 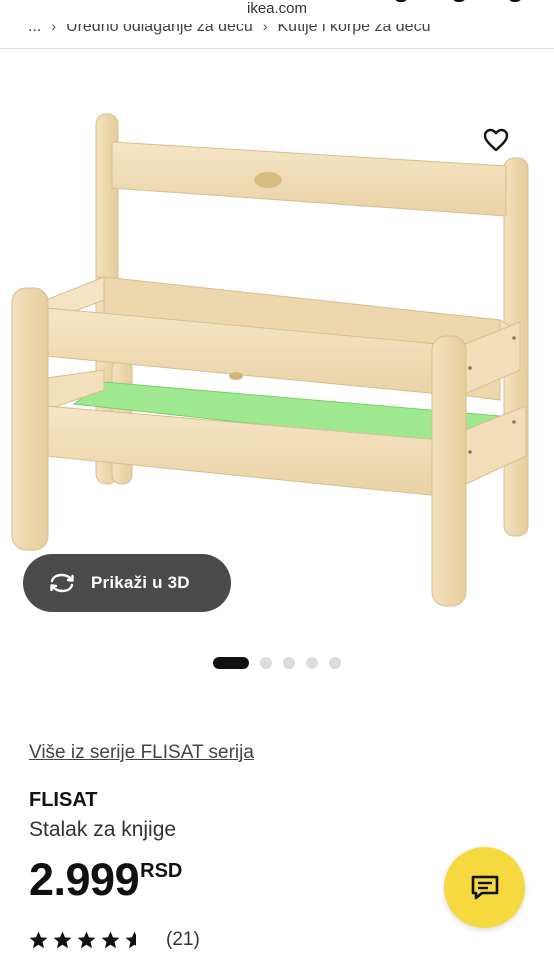 I want to click on carousel-dot-active, so click(x=231, y=663).